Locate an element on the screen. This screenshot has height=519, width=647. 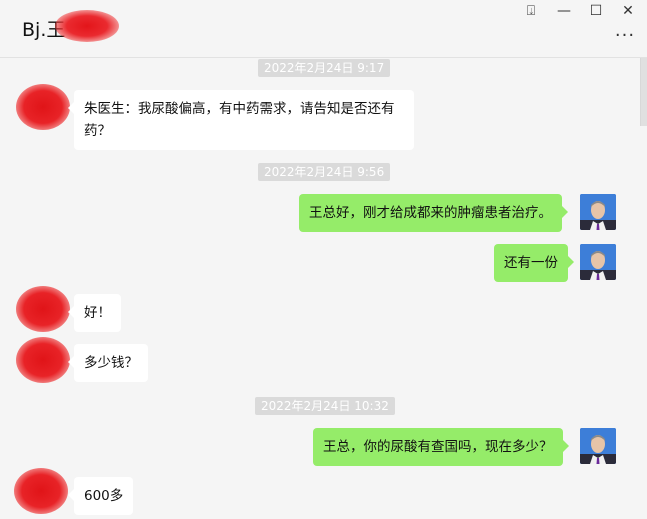
pin-icon: ⍗ is located at coordinates (531, 11).